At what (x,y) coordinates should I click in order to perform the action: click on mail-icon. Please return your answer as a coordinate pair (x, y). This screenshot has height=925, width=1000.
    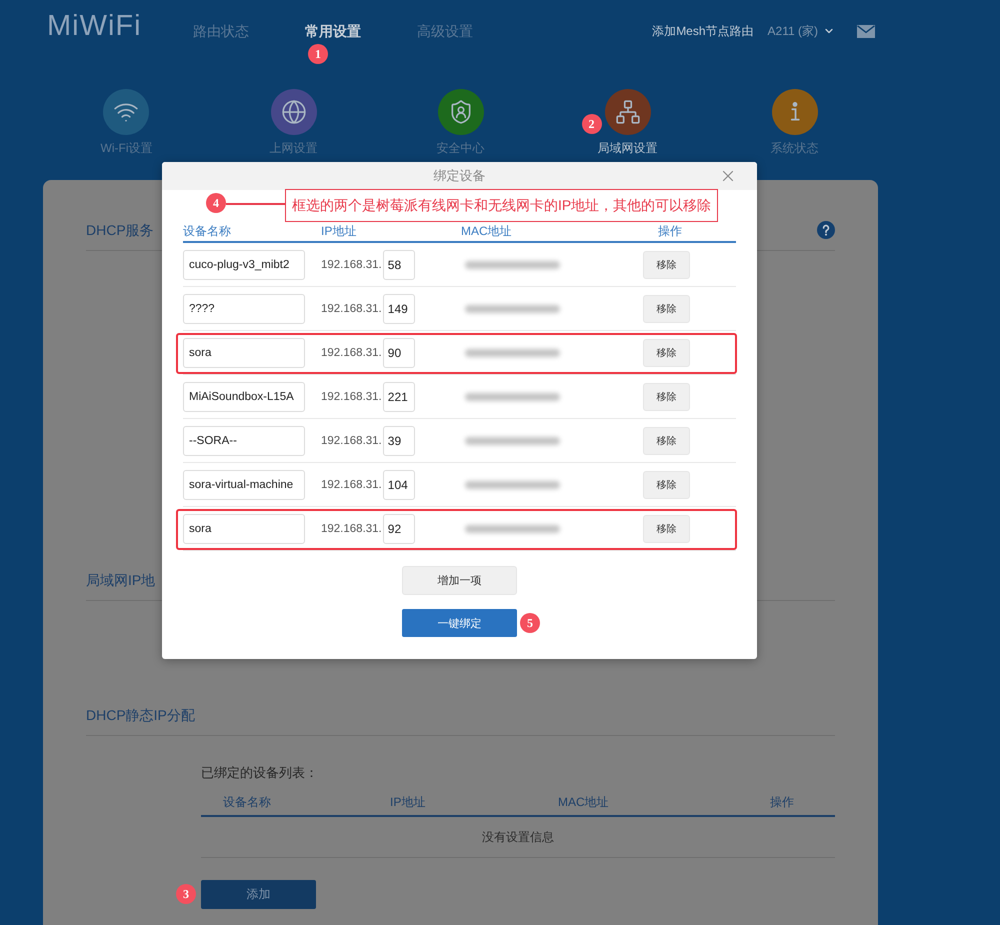
    Looking at the image, I should click on (866, 31).